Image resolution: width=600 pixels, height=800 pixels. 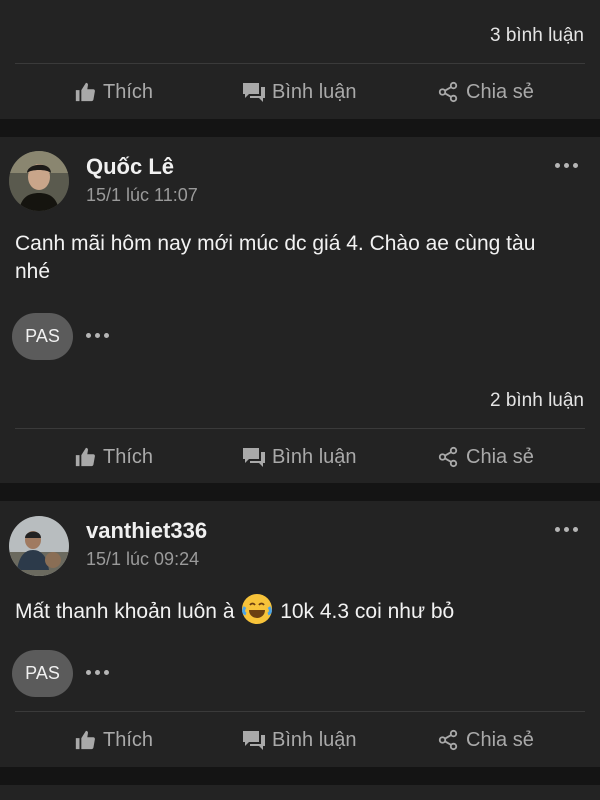 I want to click on laughing-emoji-icon, so click(x=257, y=609).